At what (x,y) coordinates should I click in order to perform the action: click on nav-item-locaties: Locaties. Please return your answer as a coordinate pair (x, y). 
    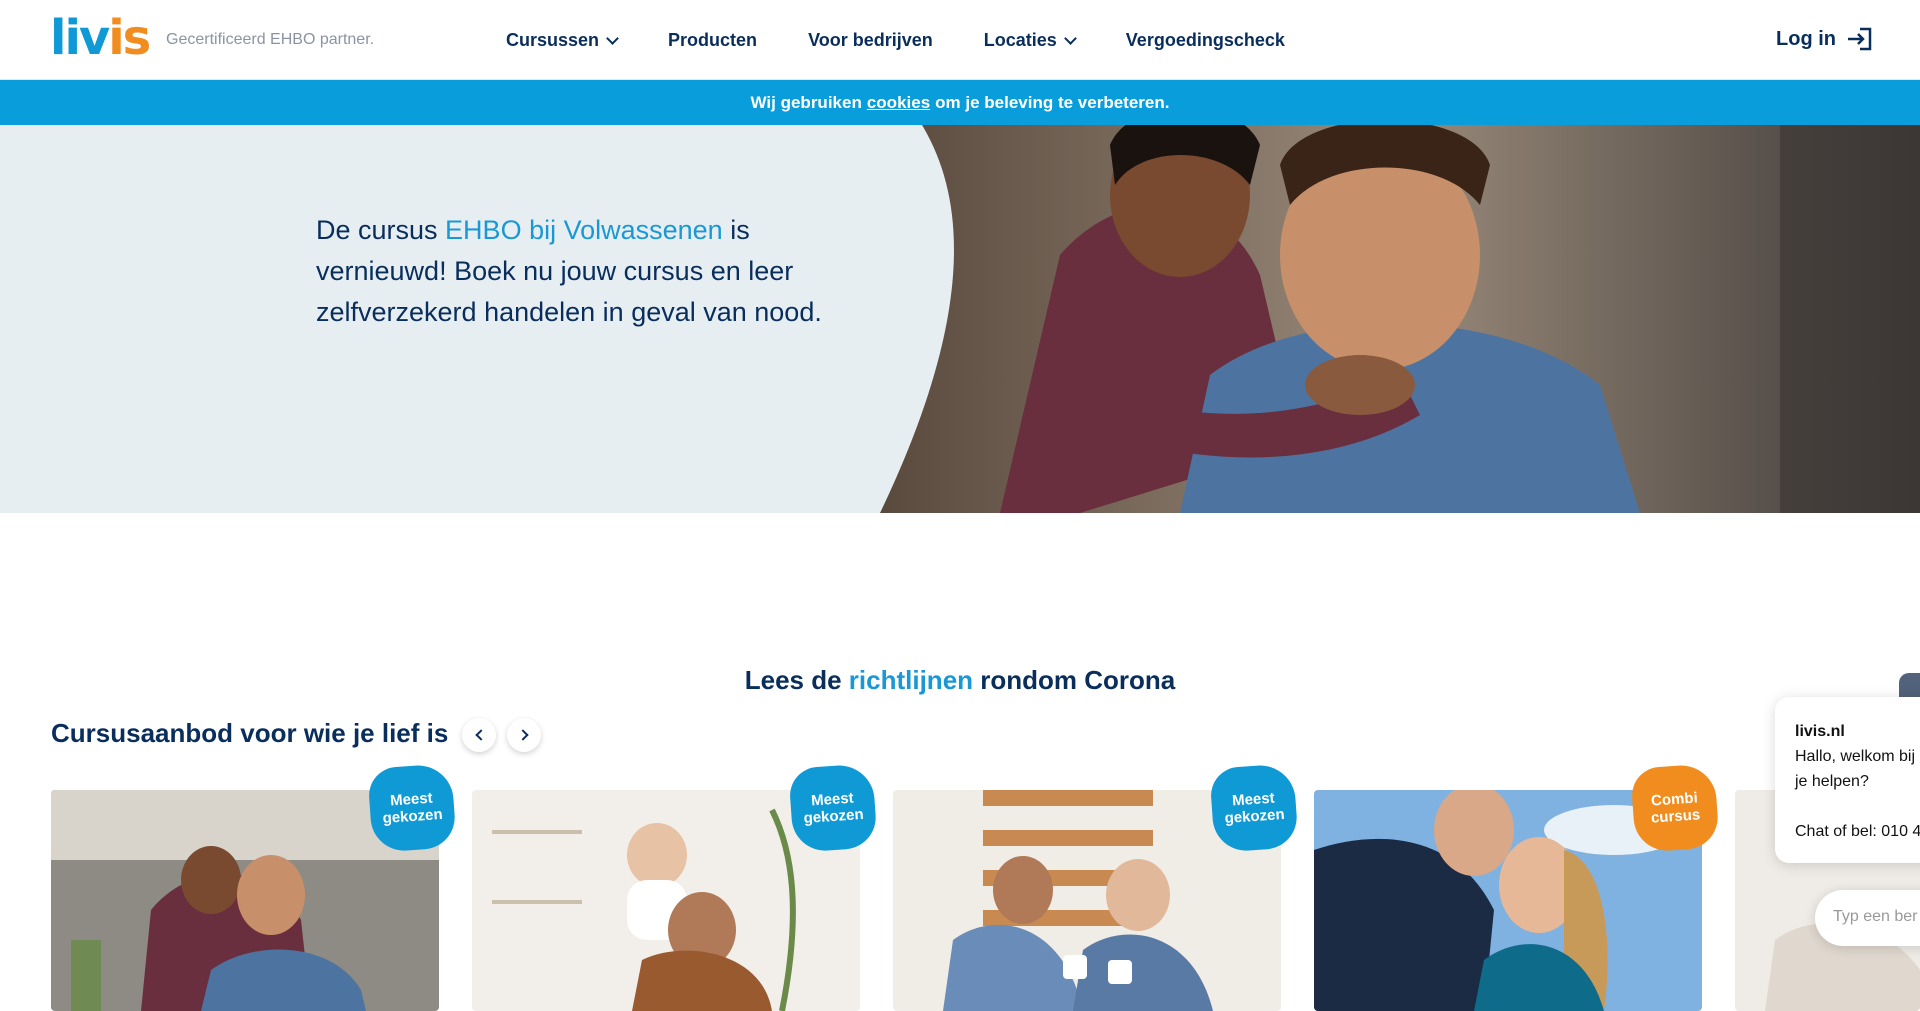
    Looking at the image, I should click on (1030, 40).